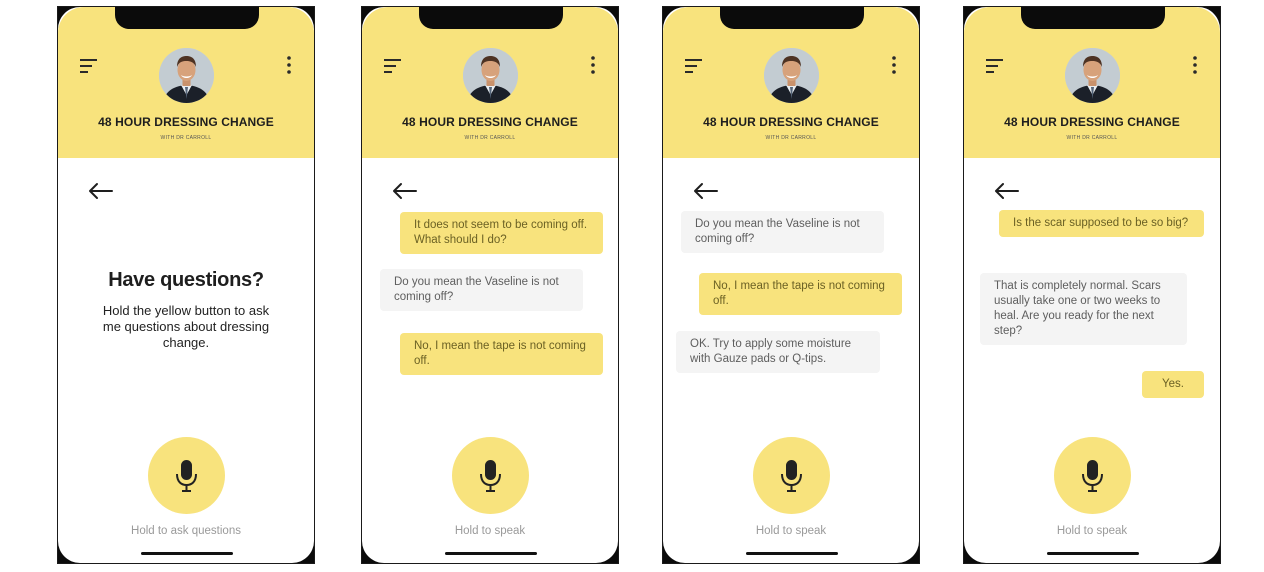  What do you see at coordinates (1101, 223) in the screenshot?
I see `chat-bubble-user: Is the scar supposed to be so big?` at bounding box center [1101, 223].